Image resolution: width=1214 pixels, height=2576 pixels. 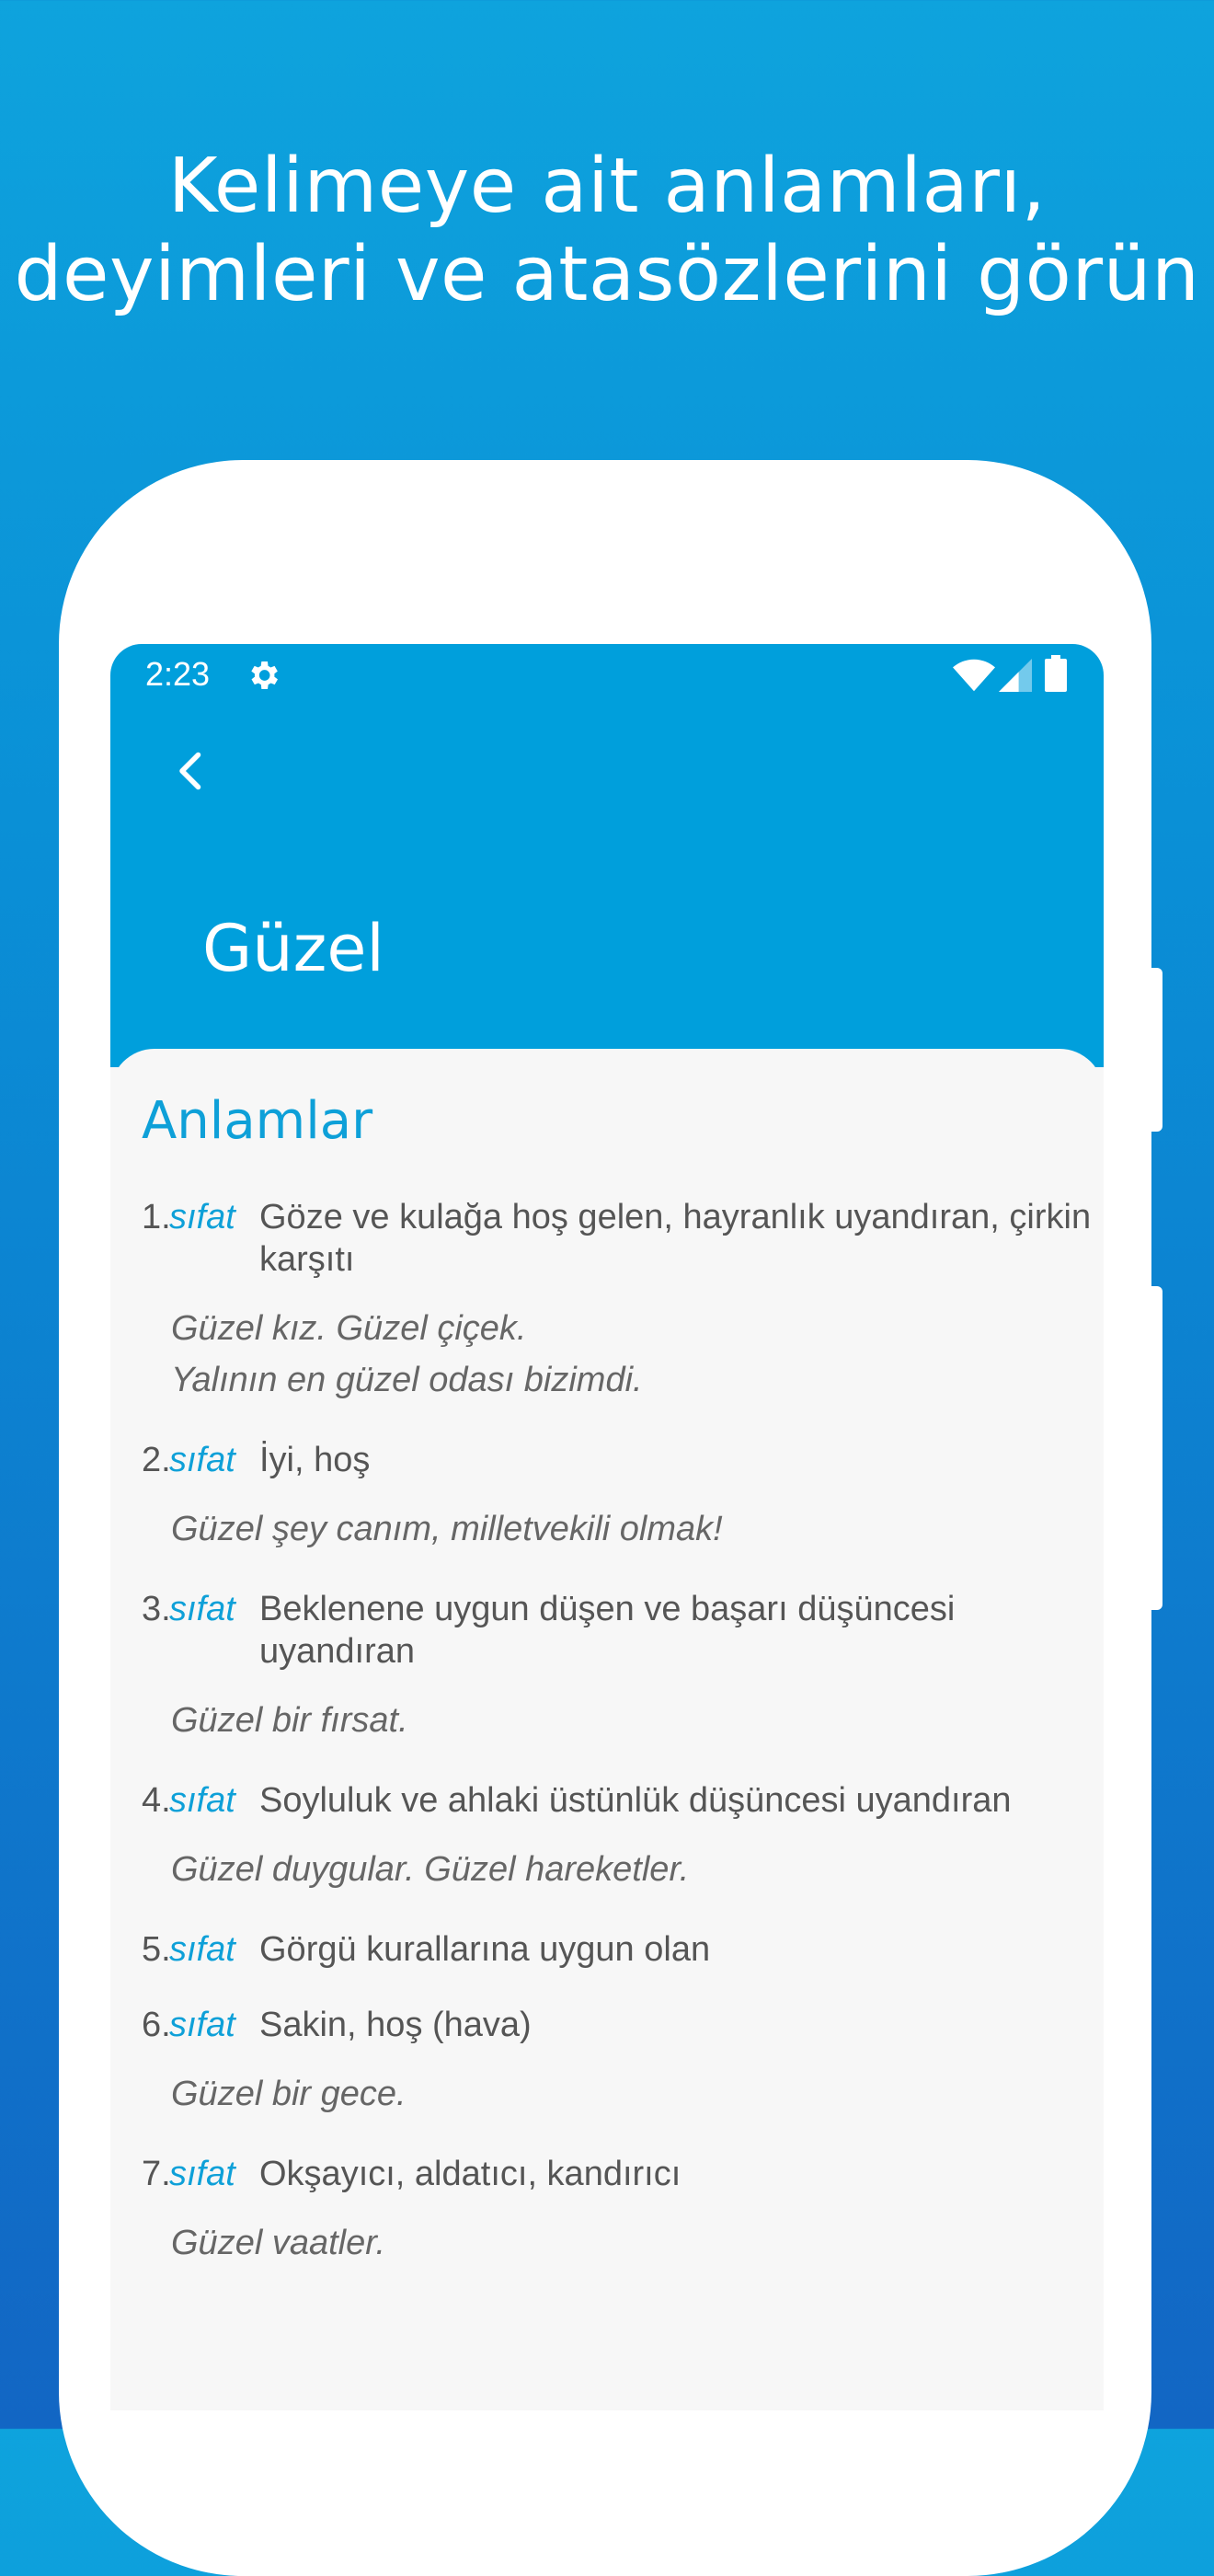 What do you see at coordinates (293, 949) in the screenshot?
I see `word-title: Güzel` at bounding box center [293, 949].